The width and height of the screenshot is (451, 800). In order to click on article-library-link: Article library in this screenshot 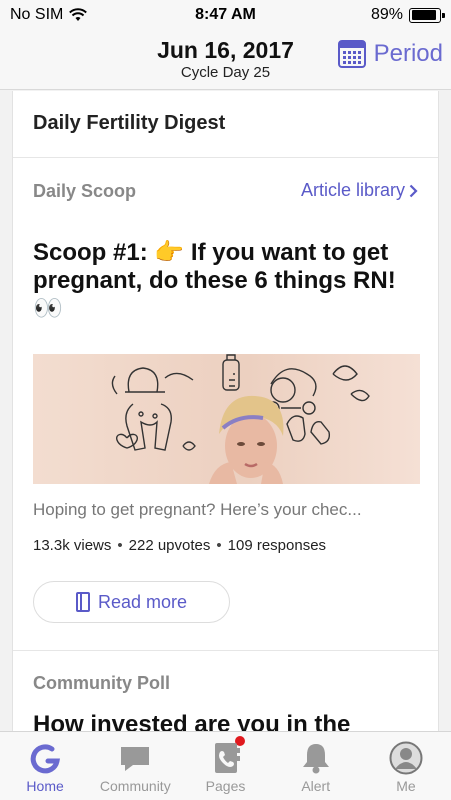, I will do `click(359, 190)`.